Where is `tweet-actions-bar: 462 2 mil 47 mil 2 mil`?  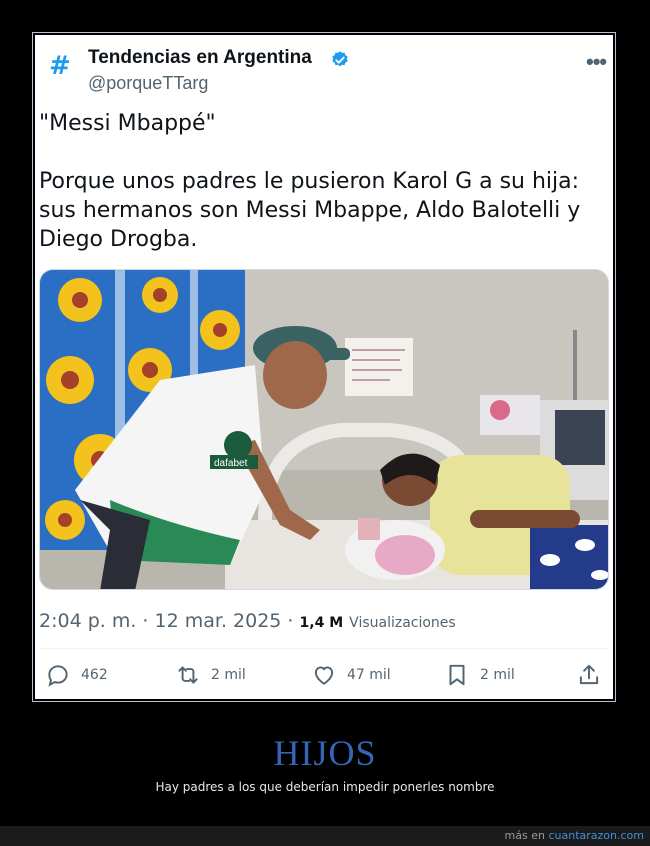 tweet-actions-bar: 462 2 mil 47 mil 2 mil is located at coordinates (324, 675).